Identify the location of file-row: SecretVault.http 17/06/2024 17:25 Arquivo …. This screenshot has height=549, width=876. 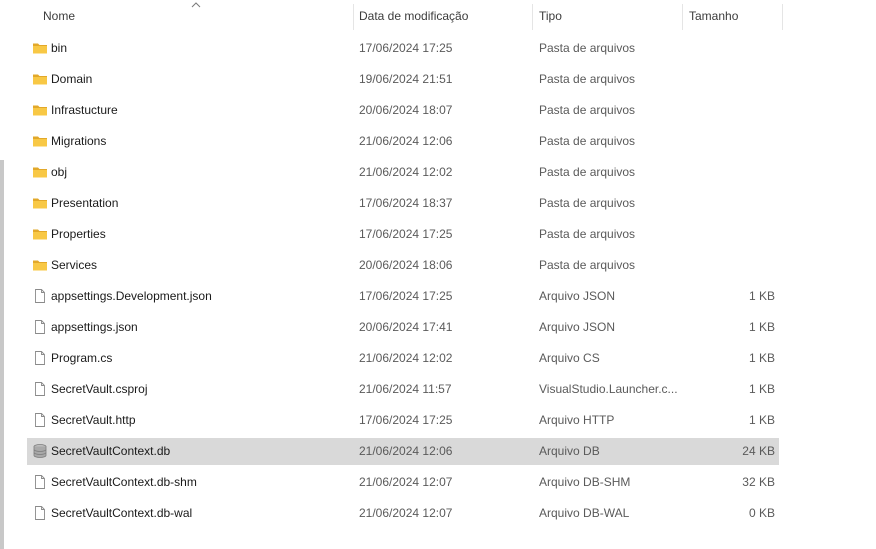
(403, 420).